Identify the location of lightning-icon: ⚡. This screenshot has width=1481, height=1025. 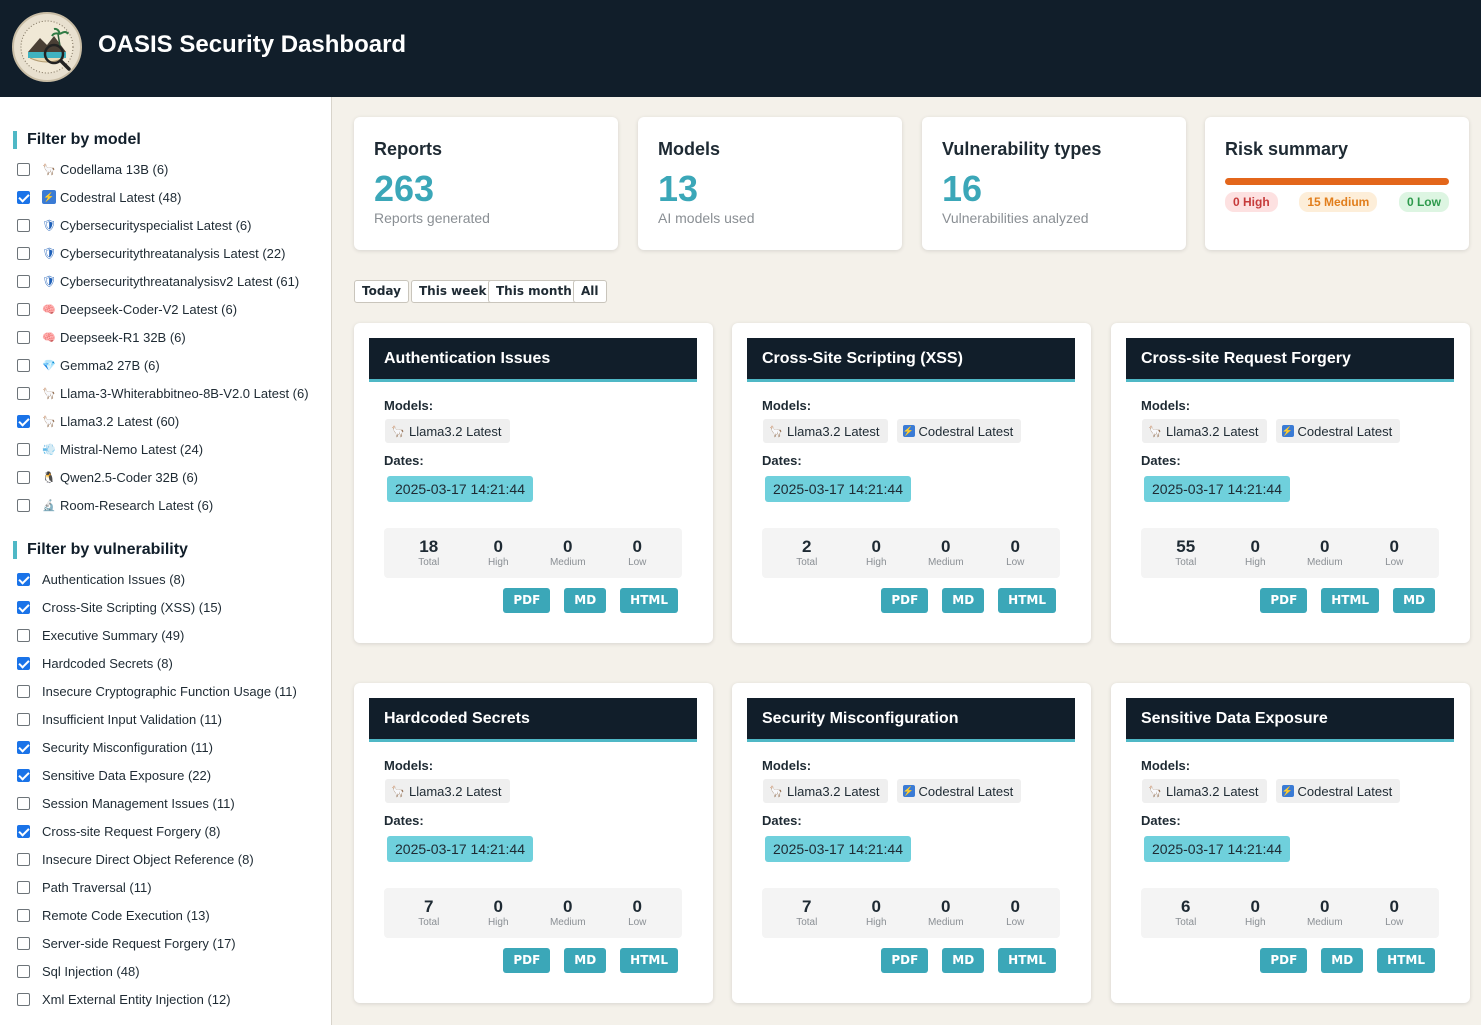
(49, 197).